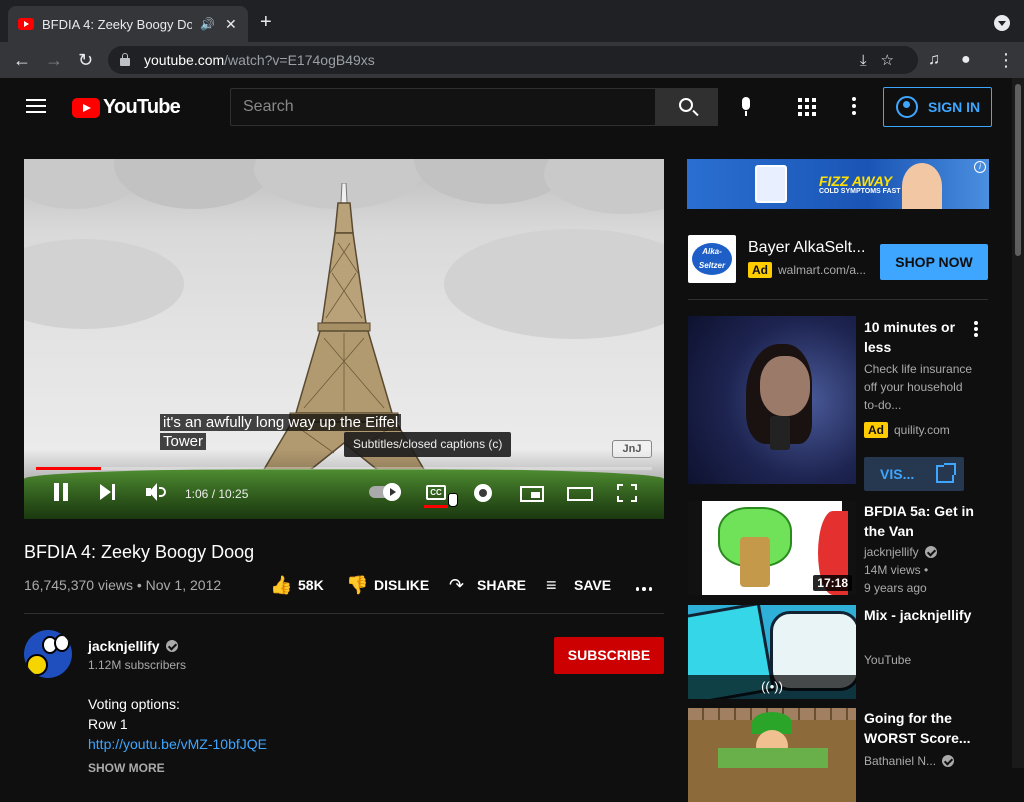 Image resolution: width=1024 pixels, height=802 pixels. Describe the element at coordinates (134, 704) in the screenshot. I see `description-line-1: Voting options:` at that location.